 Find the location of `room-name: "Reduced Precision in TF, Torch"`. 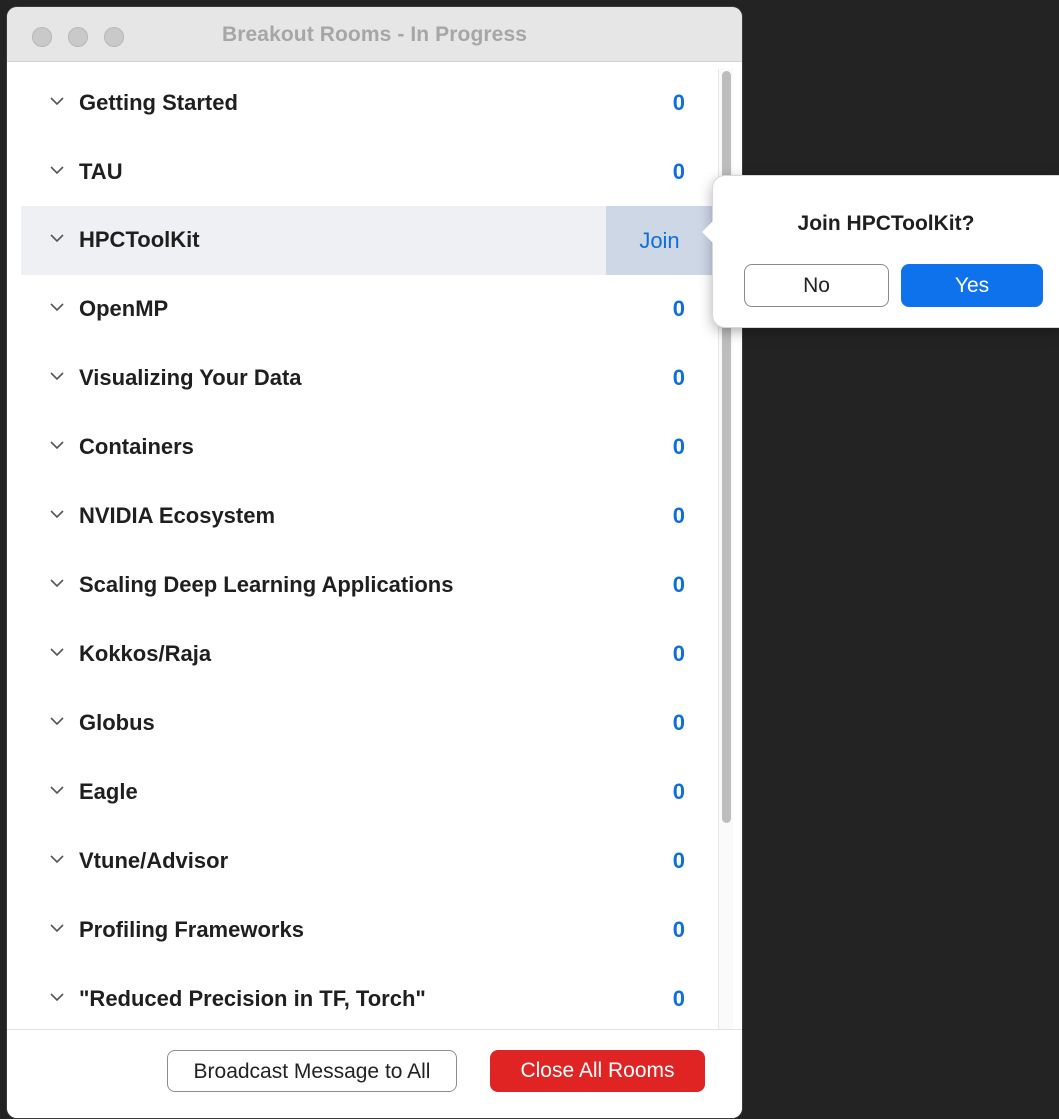

room-name: "Reduced Precision in TF, Torch" is located at coordinates (252, 998).